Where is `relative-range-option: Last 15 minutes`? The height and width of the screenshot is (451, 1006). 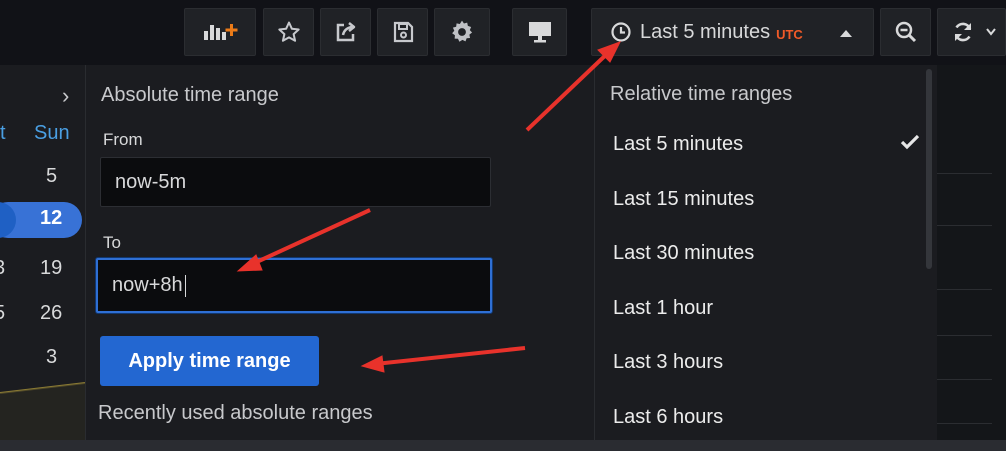 relative-range-option: Last 15 minutes is located at coordinates (683, 199).